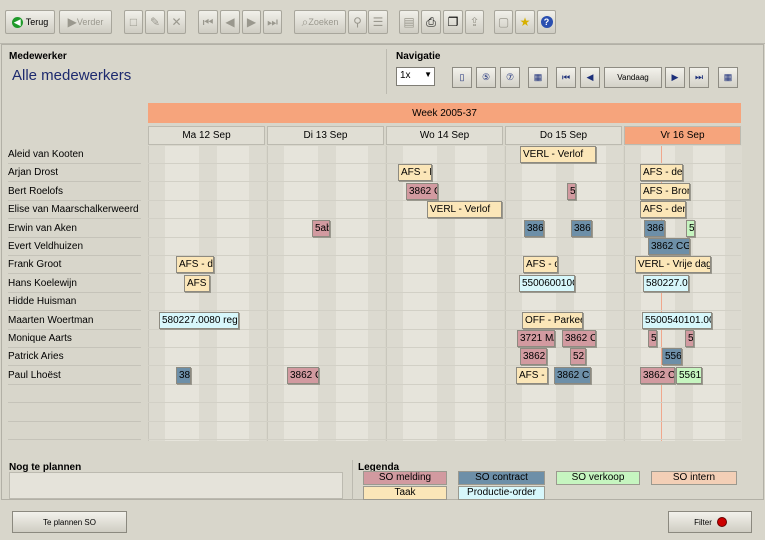 The image size is (765, 540). Describe the element at coordinates (665, 191) in the screenshot. I see `appointment-taak: AFS - Bron` at that location.